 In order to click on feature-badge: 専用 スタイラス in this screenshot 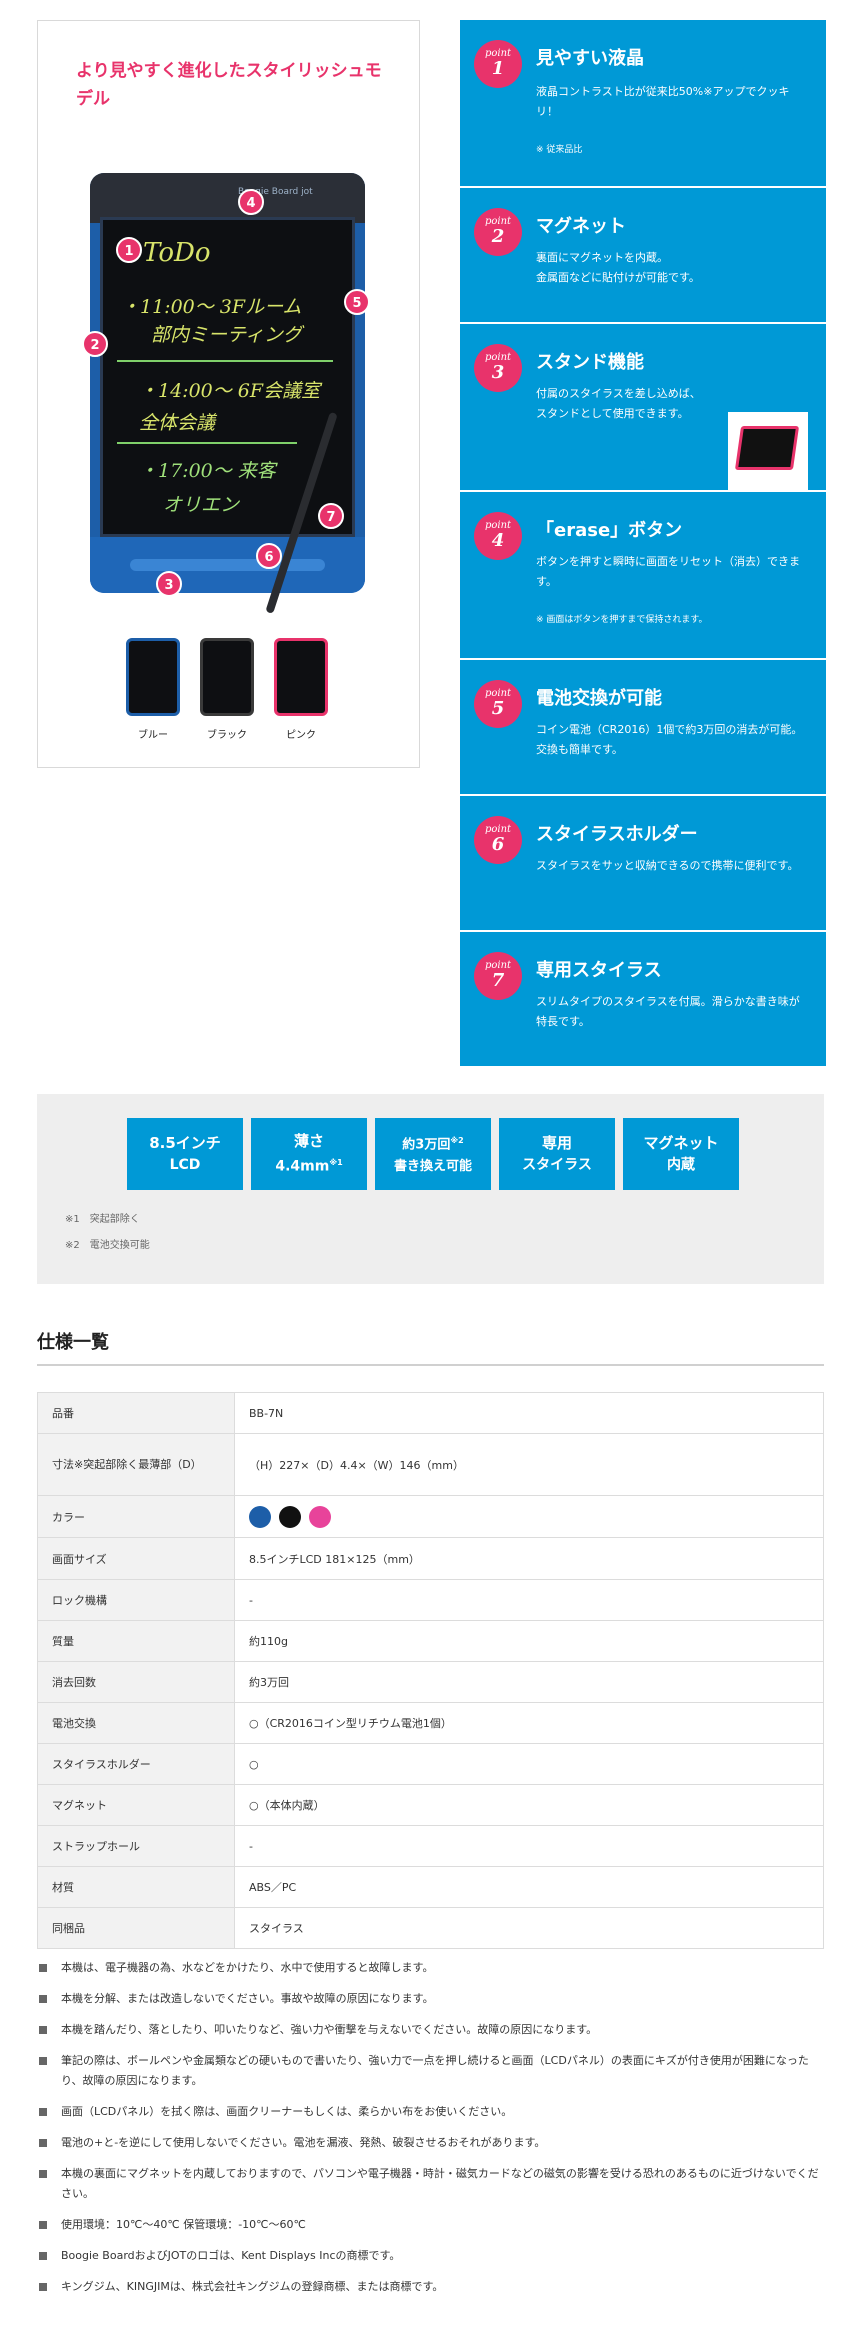, I will do `click(557, 1154)`.